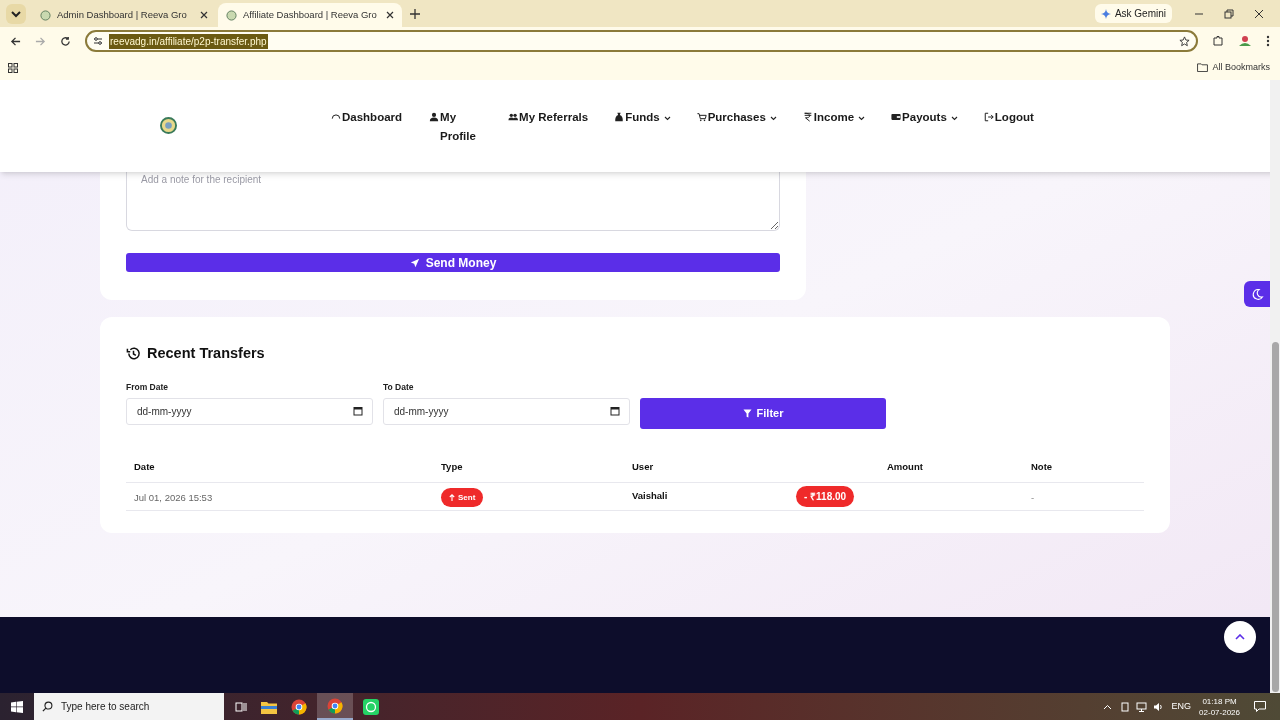 This screenshot has width=1280, height=720. I want to click on tab-title: Admin Dashboard | Reeva Gro, so click(122, 14).